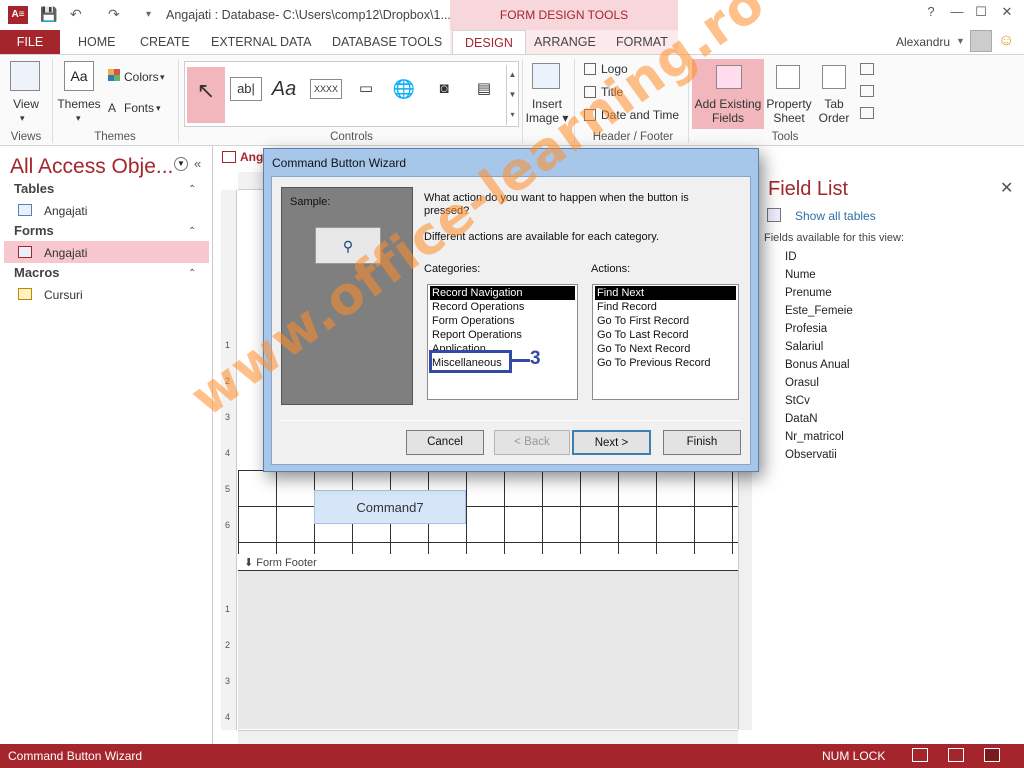  Describe the element at coordinates (801, 419) in the screenshot. I see `field-item: DataN` at that location.